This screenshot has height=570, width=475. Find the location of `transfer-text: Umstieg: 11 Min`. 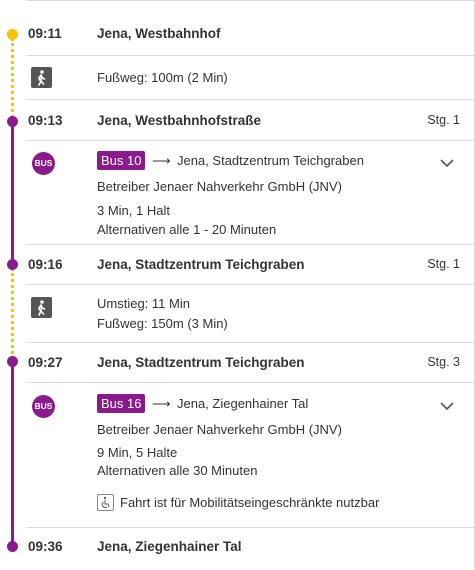

transfer-text: Umstieg: 11 Min is located at coordinates (143, 303).